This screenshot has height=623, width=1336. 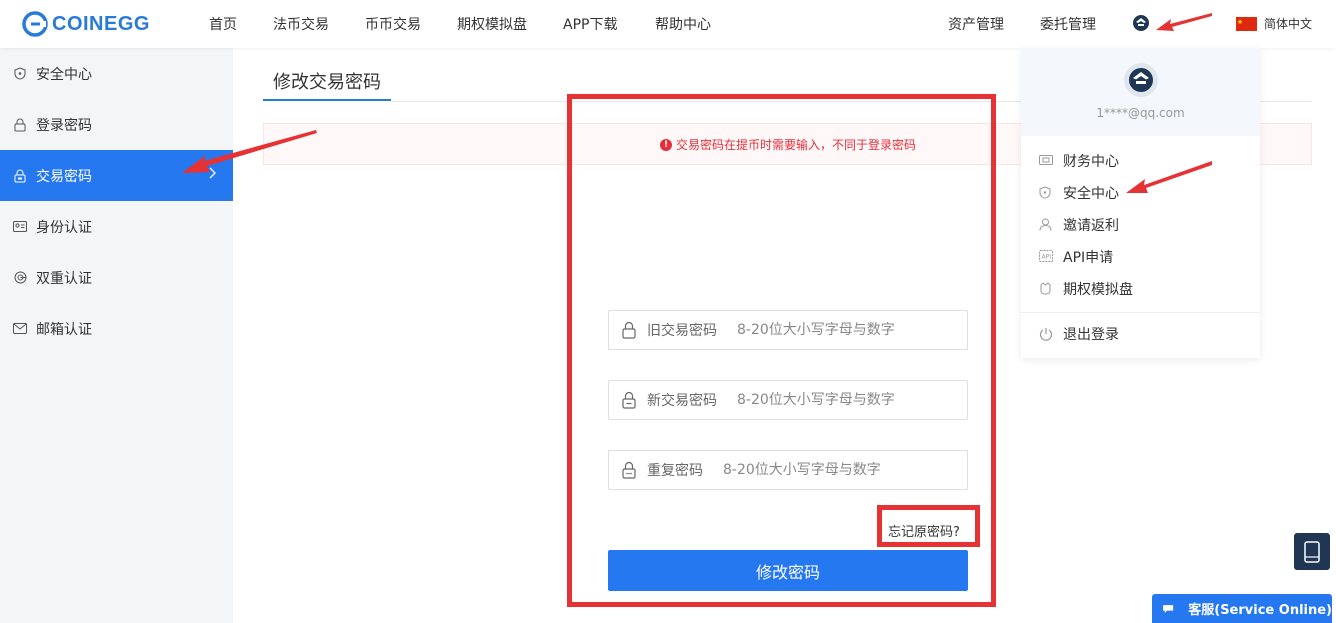 What do you see at coordinates (924, 530) in the screenshot?
I see `forgot-password-link: 忘记原密码?` at bounding box center [924, 530].